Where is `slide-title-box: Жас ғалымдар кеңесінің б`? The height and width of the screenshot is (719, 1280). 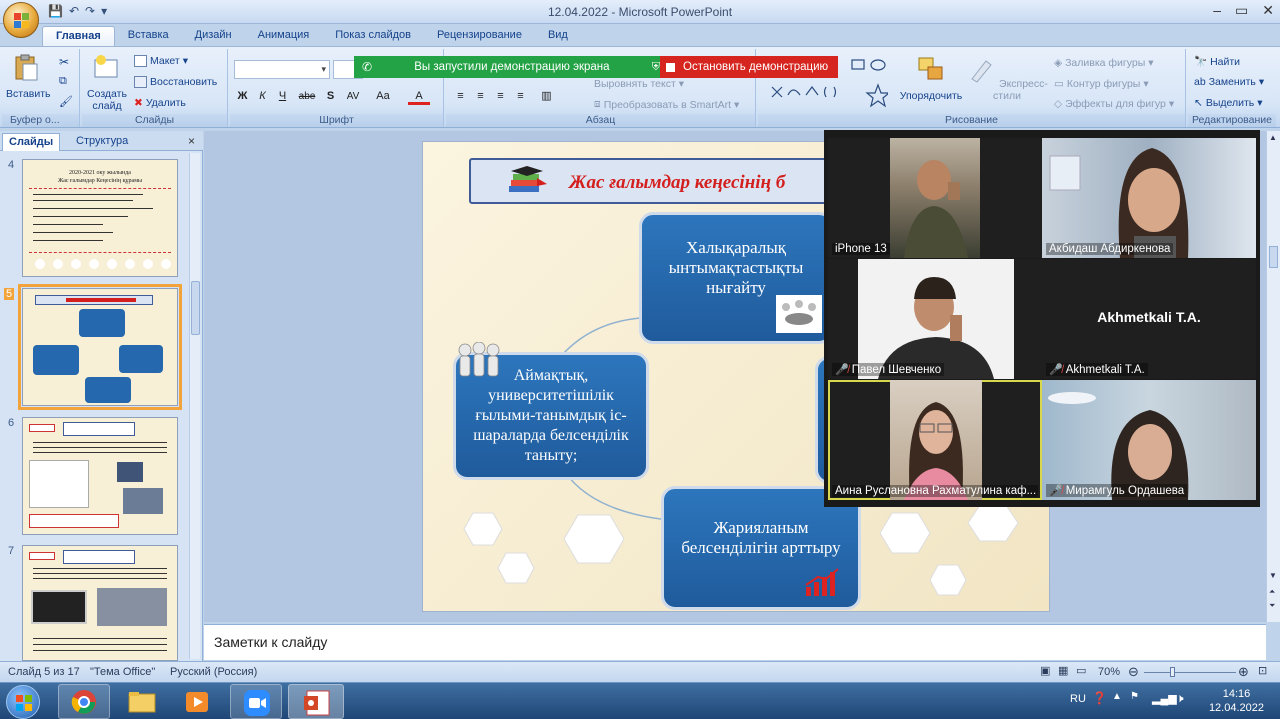 slide-title-box: Жас ғалымдар кеңесінің б is located at coordinates (659, 181).